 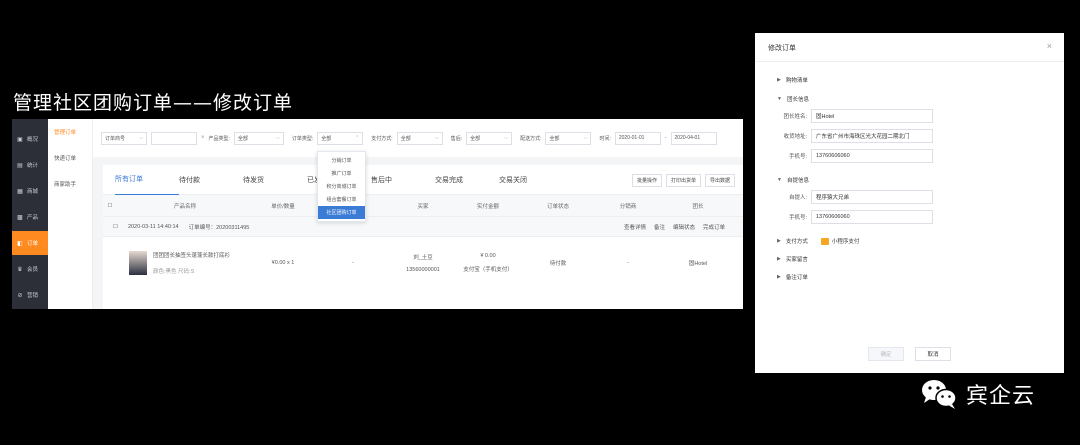 What do you see at coordinates (423, 270) in the screenshot?
I see `buyer-phone: 13560000001` at bounding box center [423, 270].